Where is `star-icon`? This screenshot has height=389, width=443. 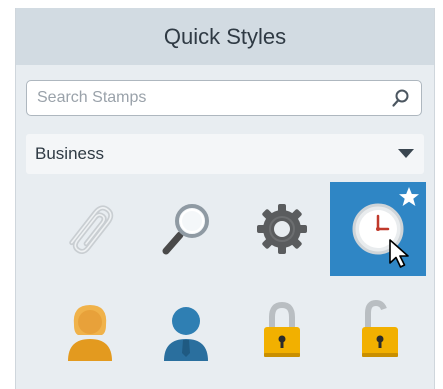
star-icon is located at coordinates (409, 199).